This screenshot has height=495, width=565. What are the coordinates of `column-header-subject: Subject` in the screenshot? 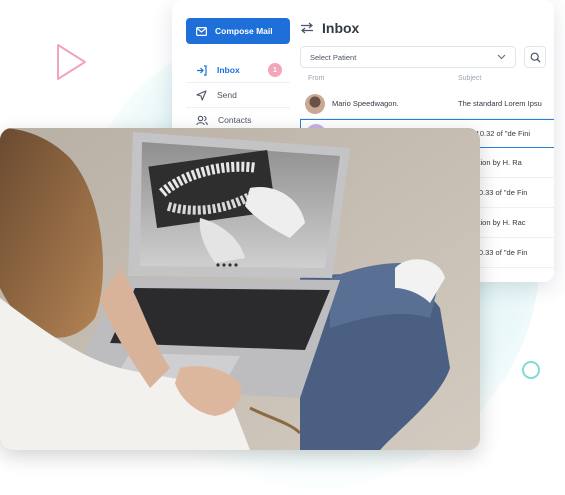 It's located at (470, 78).